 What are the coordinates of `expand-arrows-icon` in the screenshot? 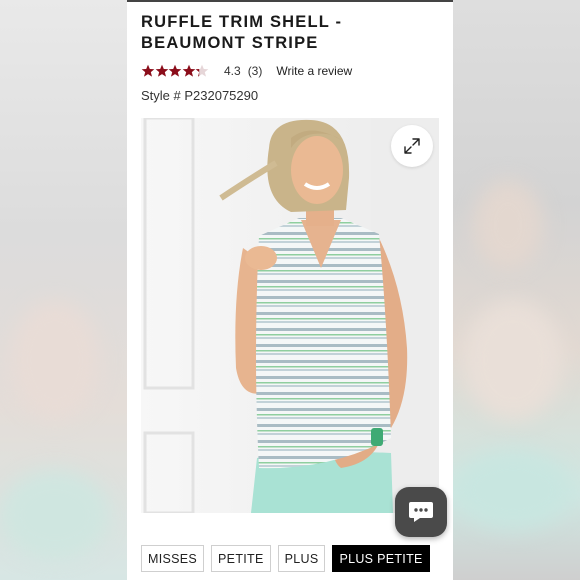 It's located at (412, 146).